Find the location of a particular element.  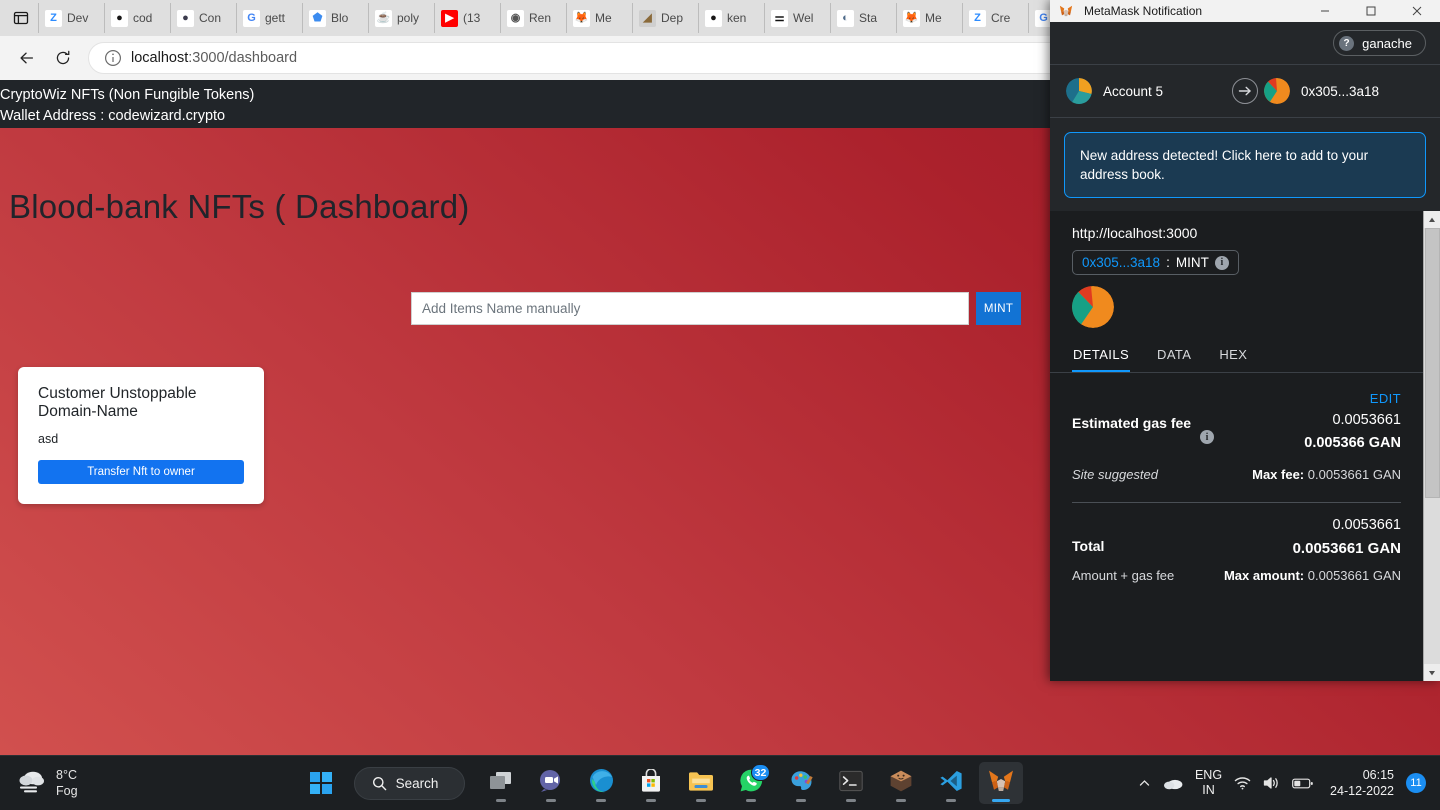

scroll-up-icon is located at coordinates (1431, 219).